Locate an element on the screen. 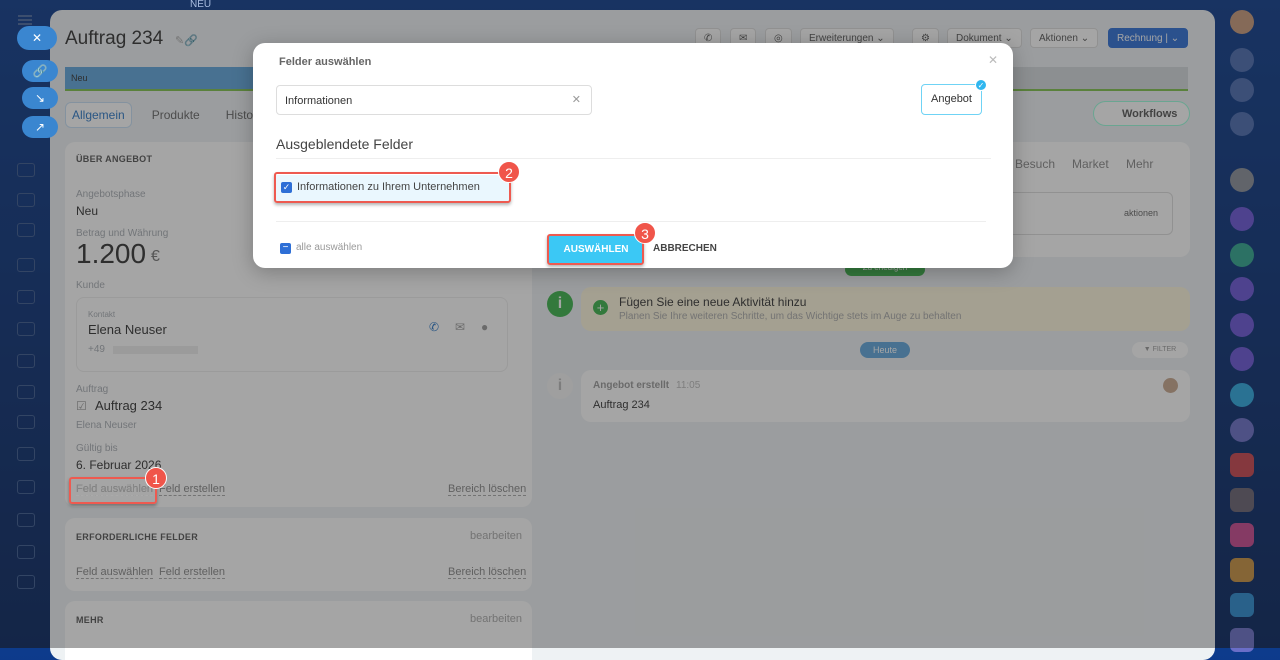  cancel-button: ABBRECHEN is located at coordinates (685, 248).